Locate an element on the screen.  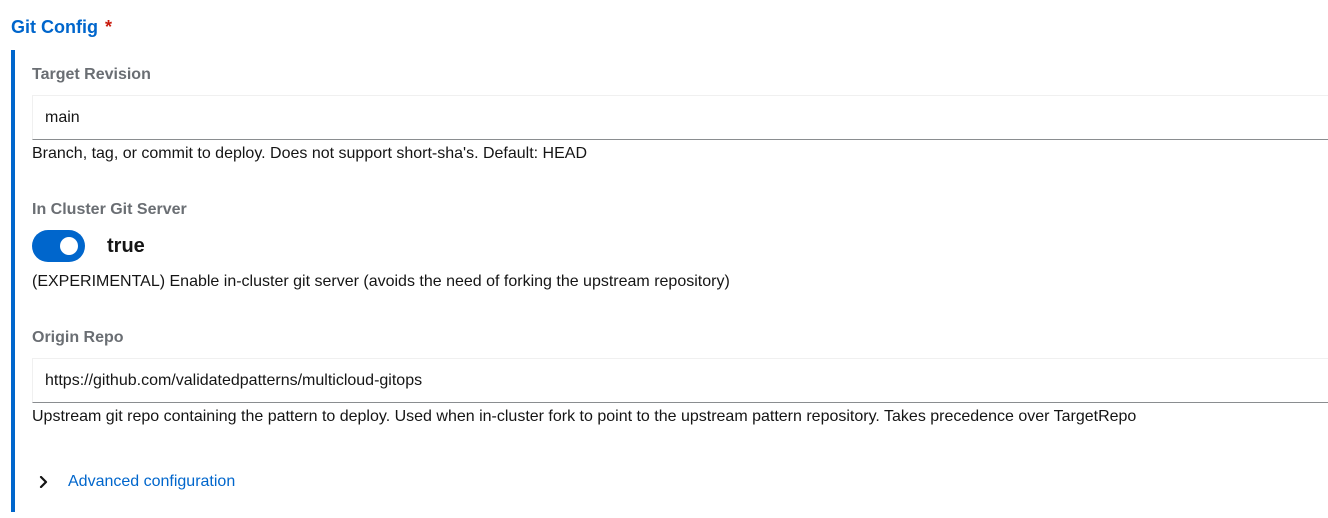
advanced-configuration-label: Advanced configuration is located at coordinates (151, 482).